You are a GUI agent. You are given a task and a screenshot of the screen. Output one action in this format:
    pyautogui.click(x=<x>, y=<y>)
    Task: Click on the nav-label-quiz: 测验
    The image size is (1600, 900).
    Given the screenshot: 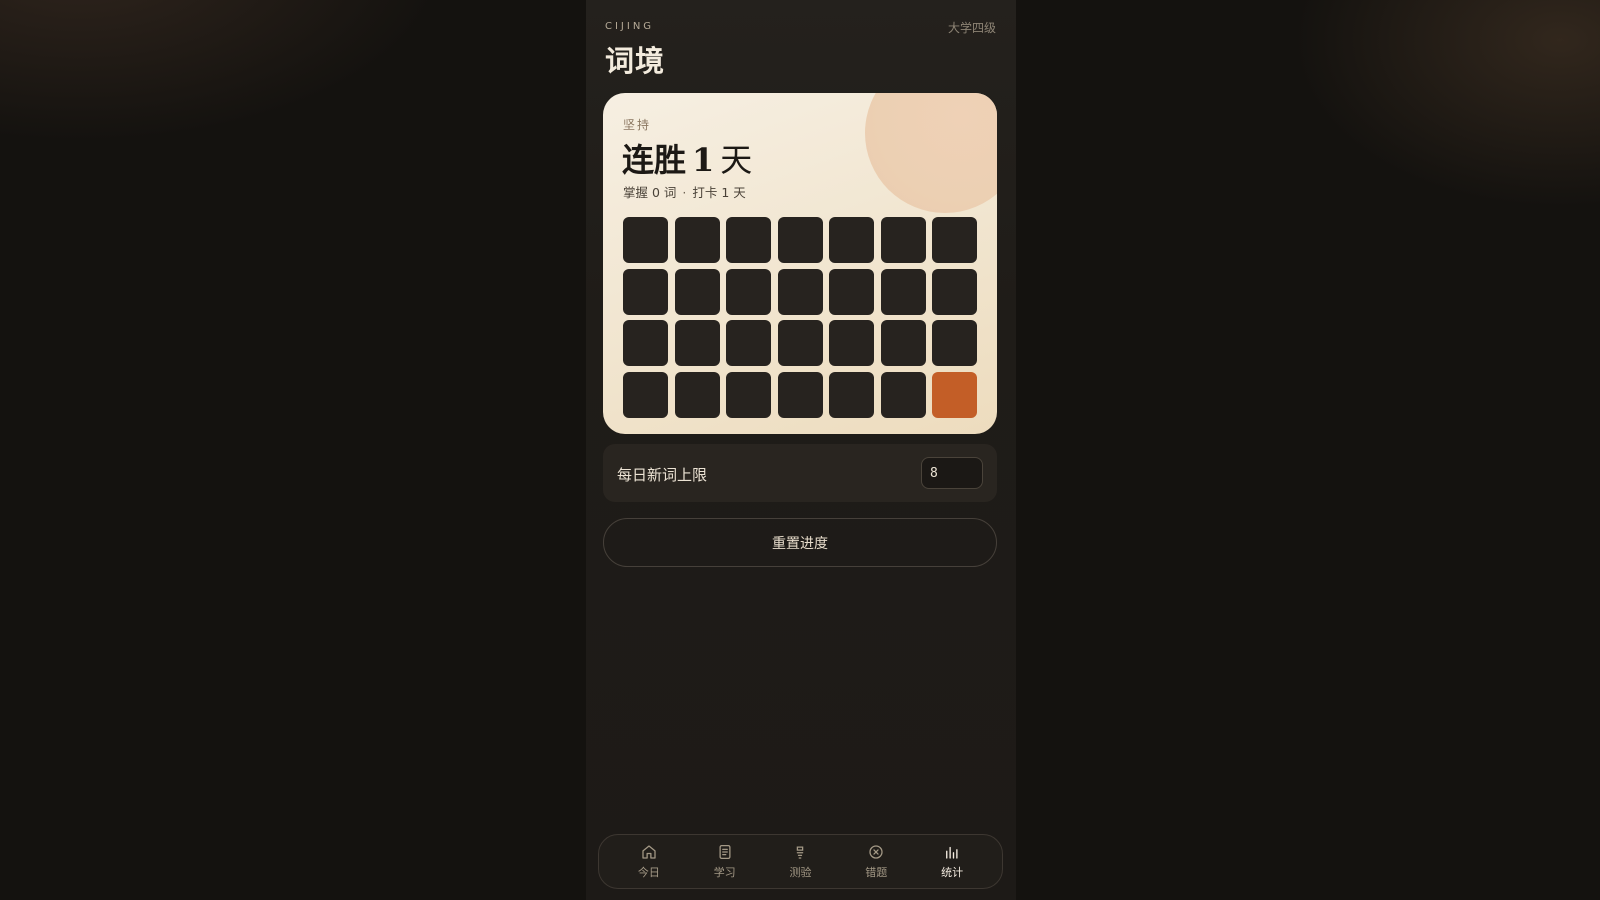 What is the action you would take?
    pyautogui.click(x=800, y=872)
    